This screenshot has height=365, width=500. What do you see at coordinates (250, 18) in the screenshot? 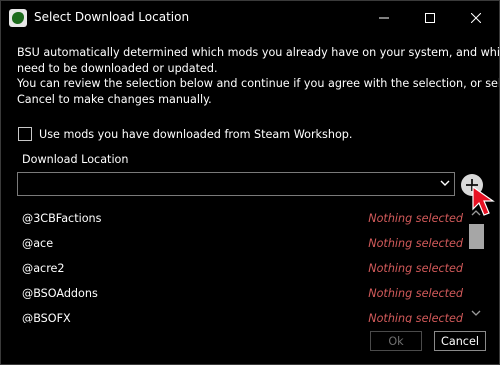
I see `title-bar: Select Download Location` at bounding box center [250, 18].